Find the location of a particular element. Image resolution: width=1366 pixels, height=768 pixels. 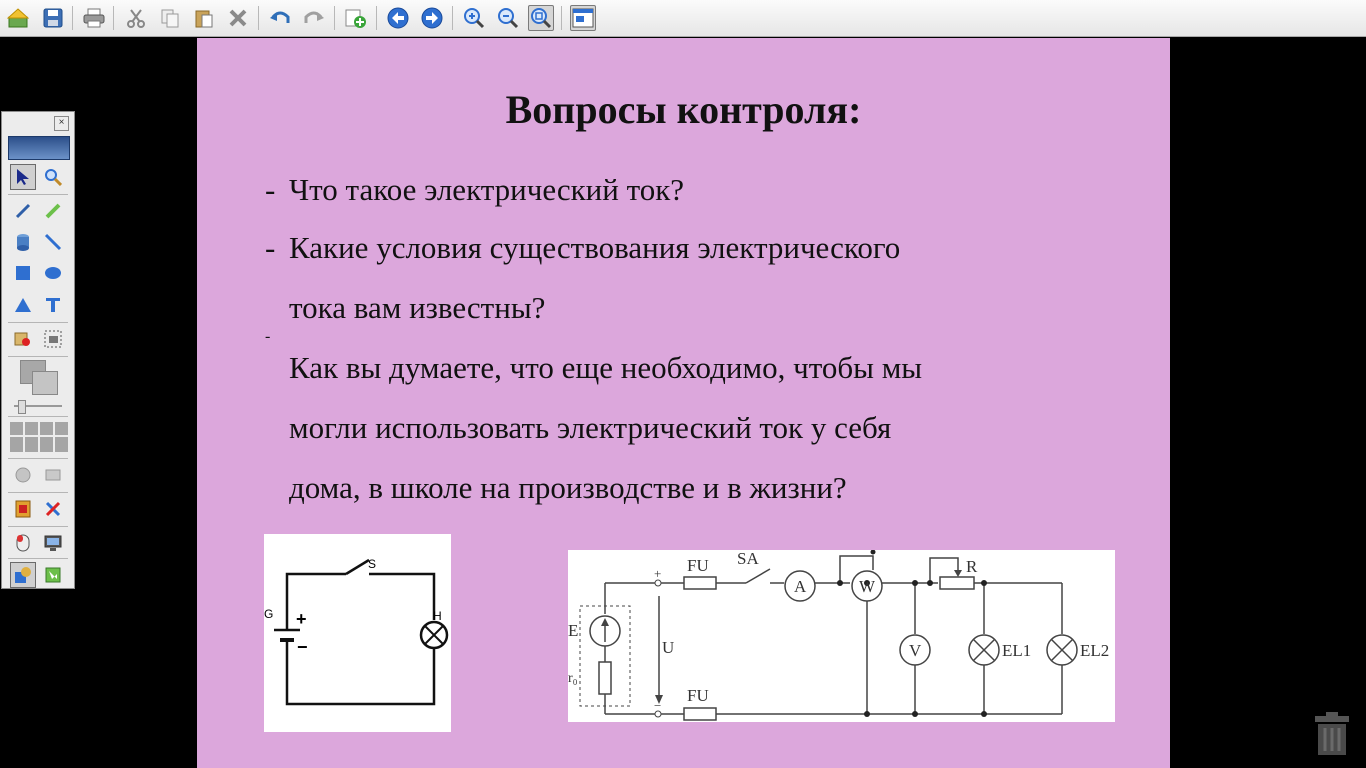

save-icon is located at coordinates (53, 18).